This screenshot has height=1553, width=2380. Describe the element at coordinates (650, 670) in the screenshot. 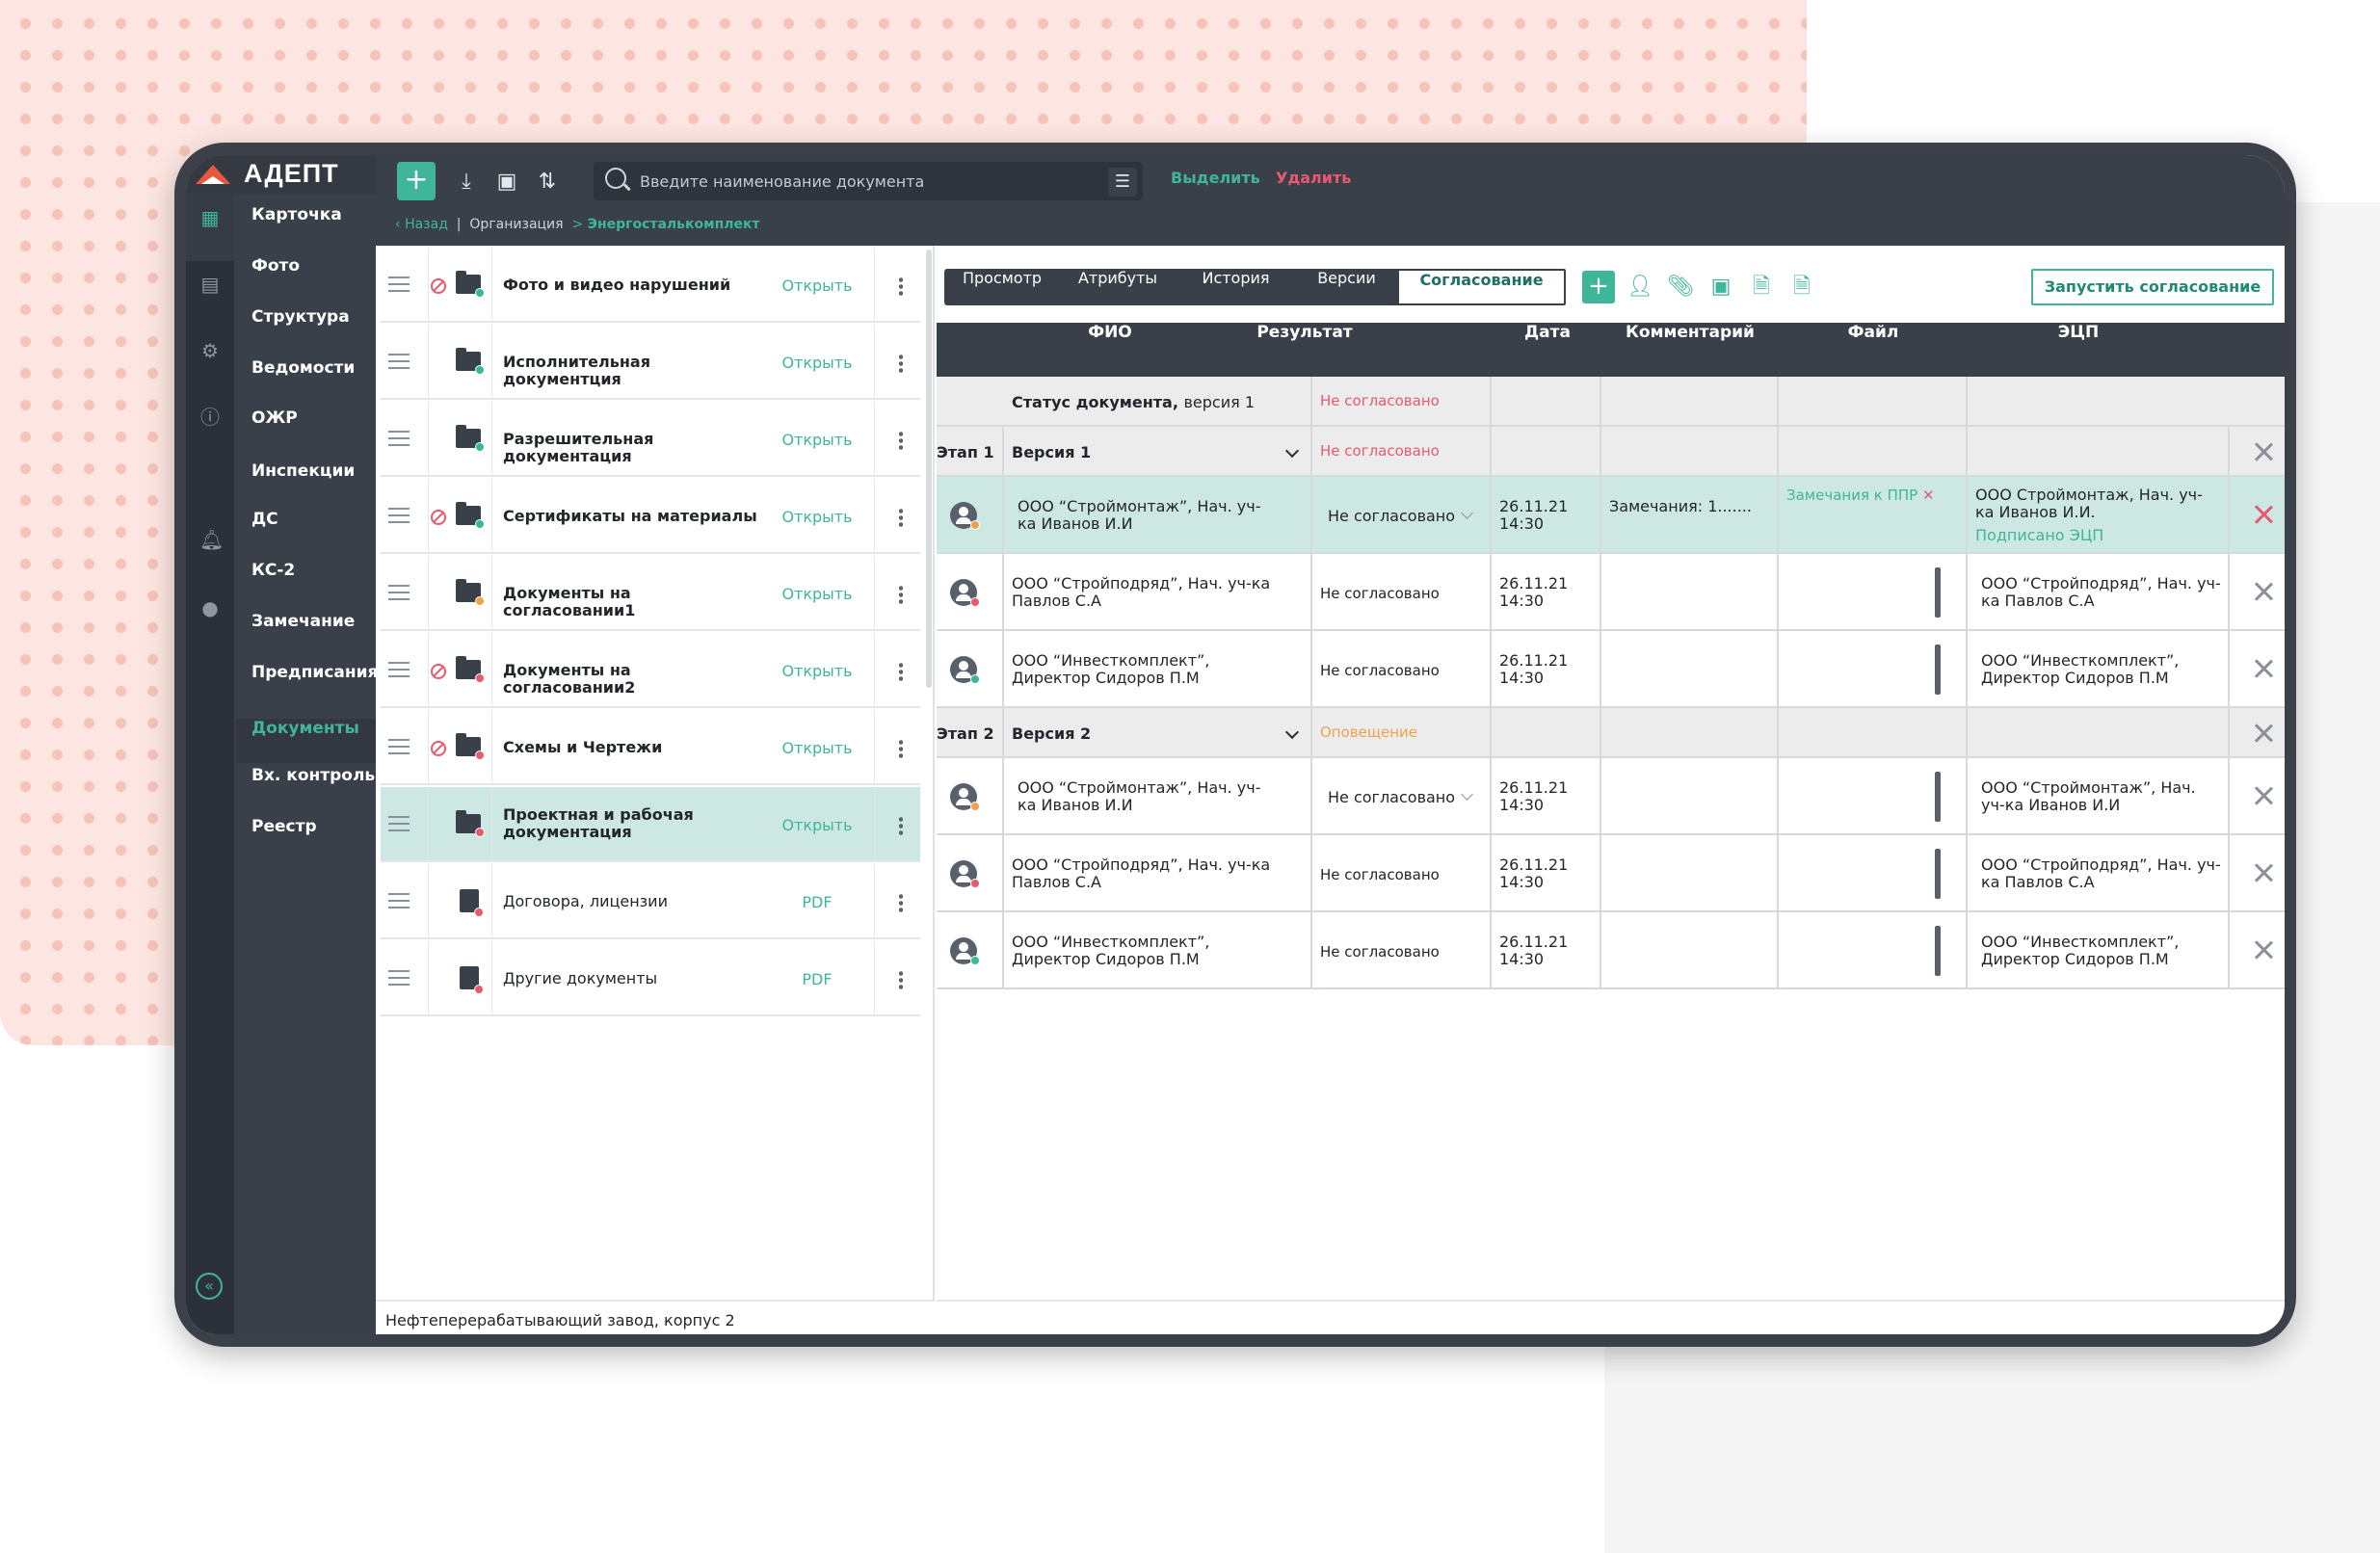

I see `folder-row: Документы на согласовании2 Открыть` at that location.